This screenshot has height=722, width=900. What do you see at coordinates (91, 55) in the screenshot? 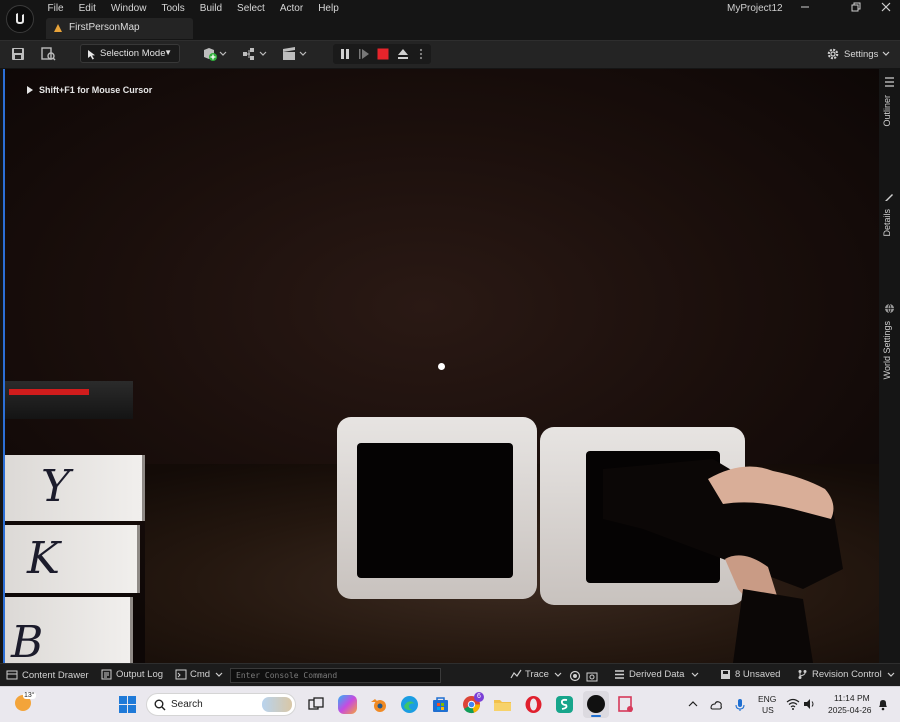
I see `cursor-icon` at bounding box center [91, 55].